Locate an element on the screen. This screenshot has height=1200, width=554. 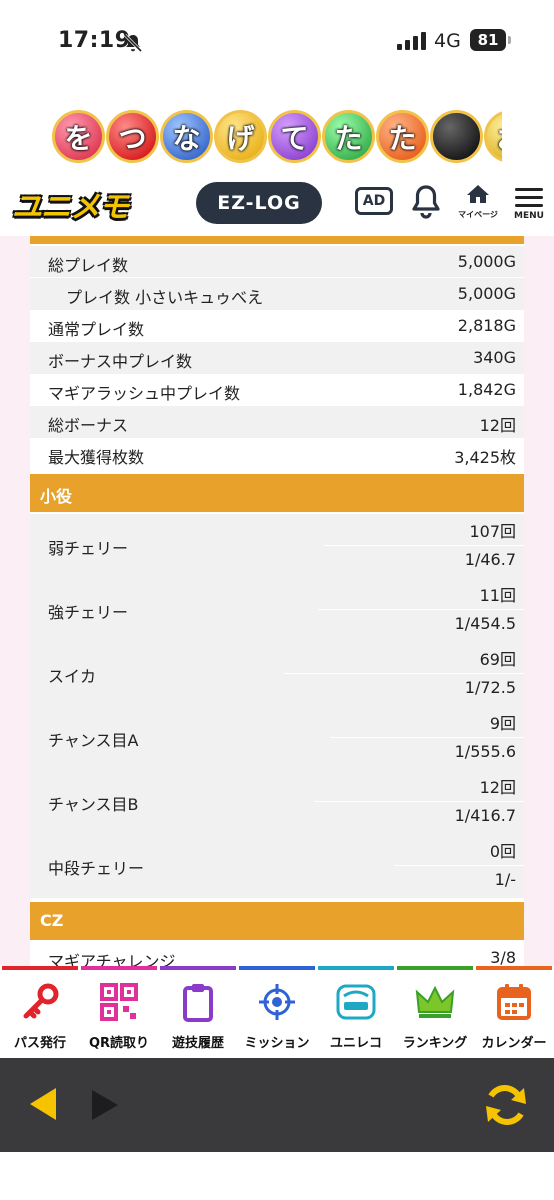
menu-button: MENU is located at coordinates (529, 204).